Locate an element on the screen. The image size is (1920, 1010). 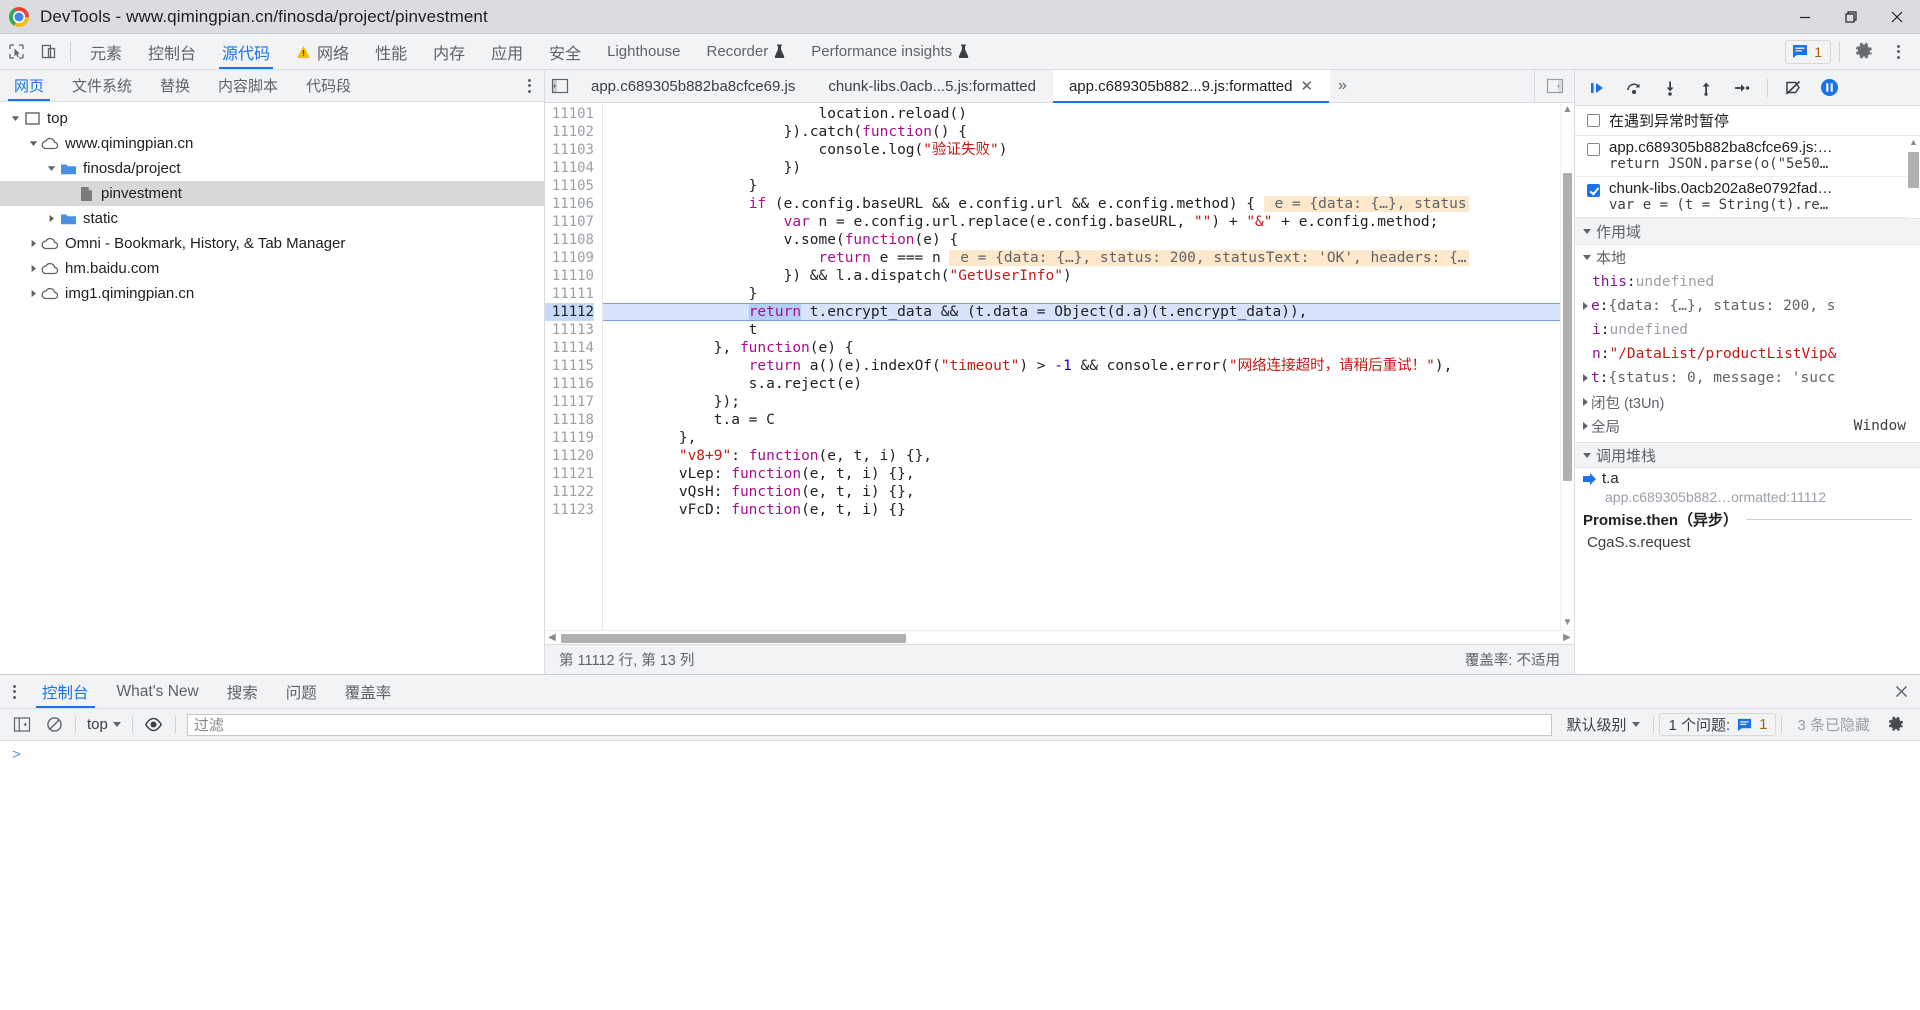
line-number: 11104 is located at coordinates (569, 168).